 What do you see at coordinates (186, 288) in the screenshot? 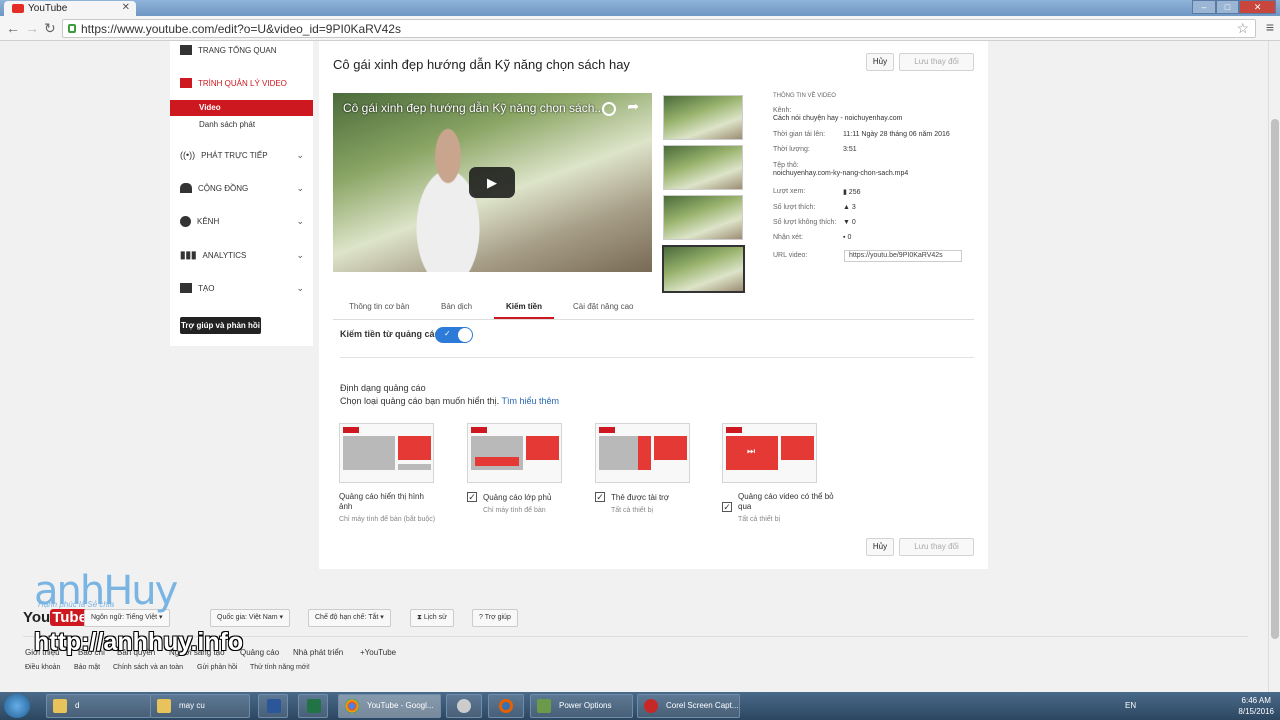
I see `create-icon` at bounding box center [186, 288].